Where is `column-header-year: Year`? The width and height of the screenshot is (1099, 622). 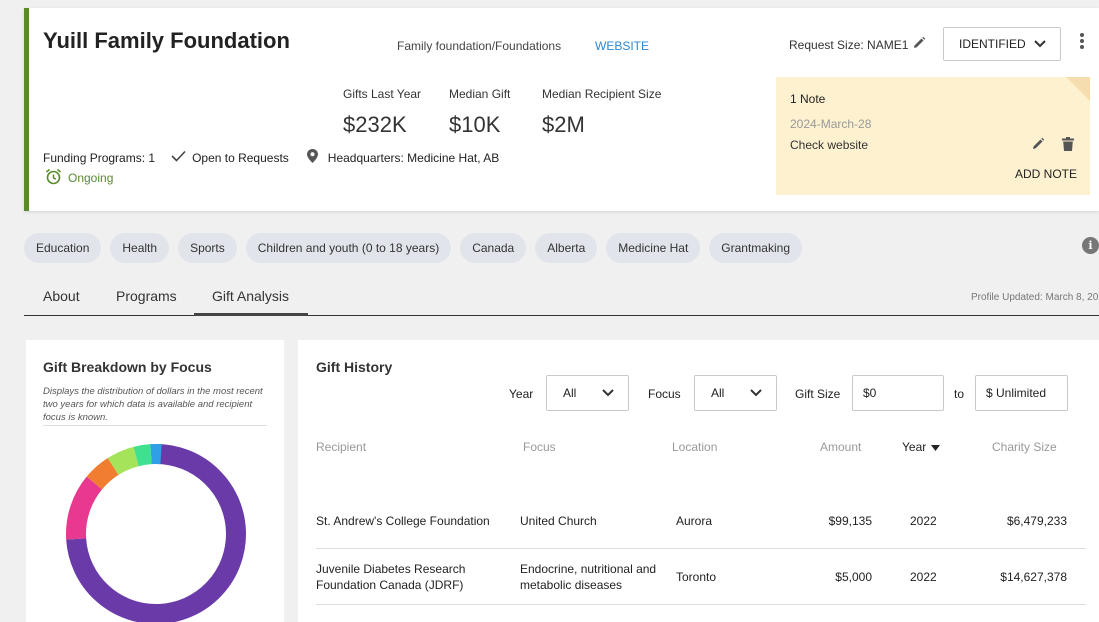 column-header-year: Year is located at coordinates (921, 447).